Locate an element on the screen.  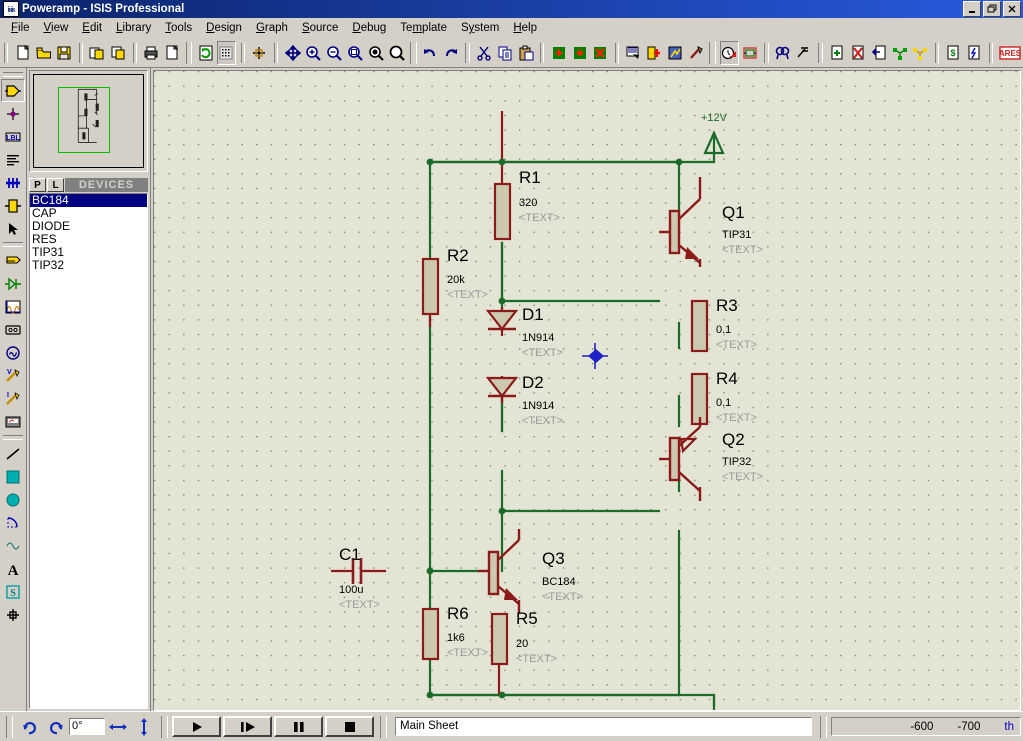
zoom-all-icon is located at coordinates (375, 53).